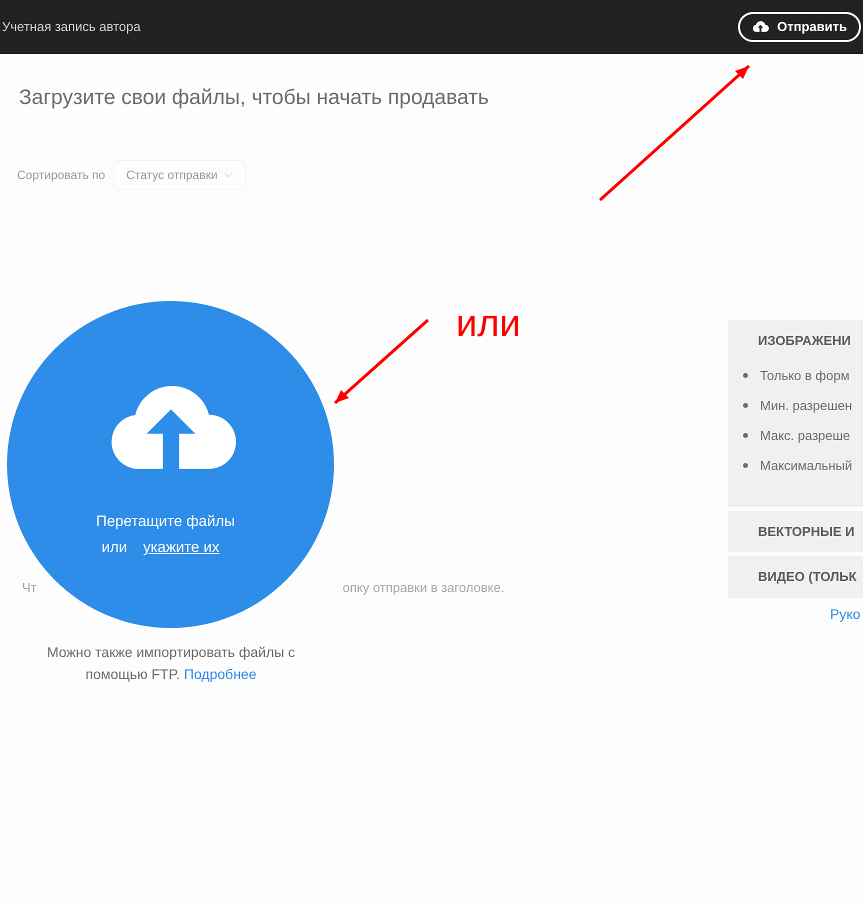 The image size is (863, 900). What do you see at coordinates (29, 587) in the screenshot?
I see `hint-text: Чт` at bounding box center [29, 587].